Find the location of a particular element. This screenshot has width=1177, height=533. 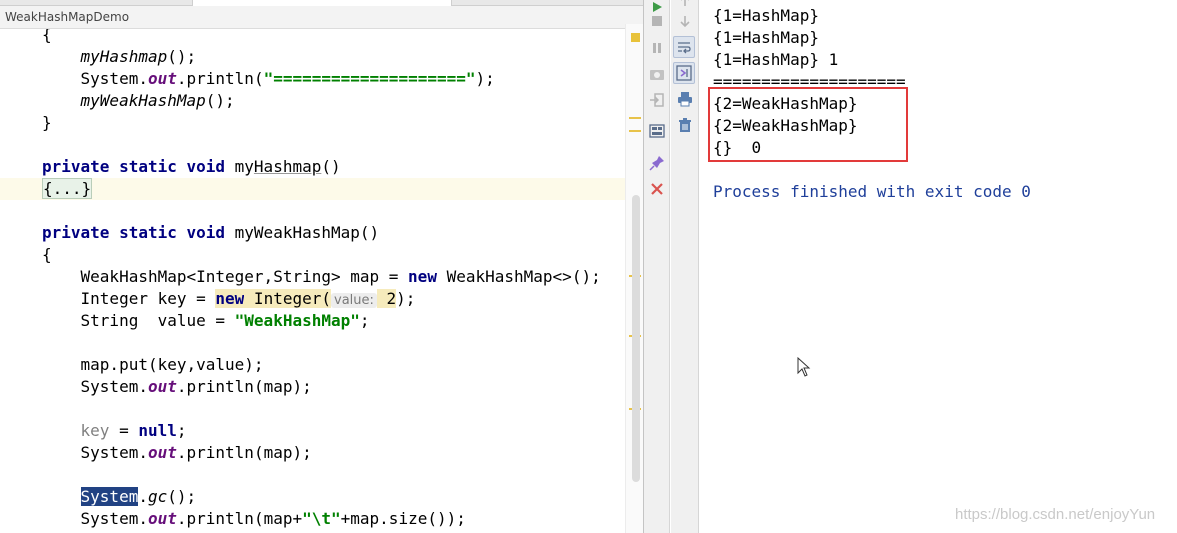

code-token: Integer( is located at coordinates (287, 298).